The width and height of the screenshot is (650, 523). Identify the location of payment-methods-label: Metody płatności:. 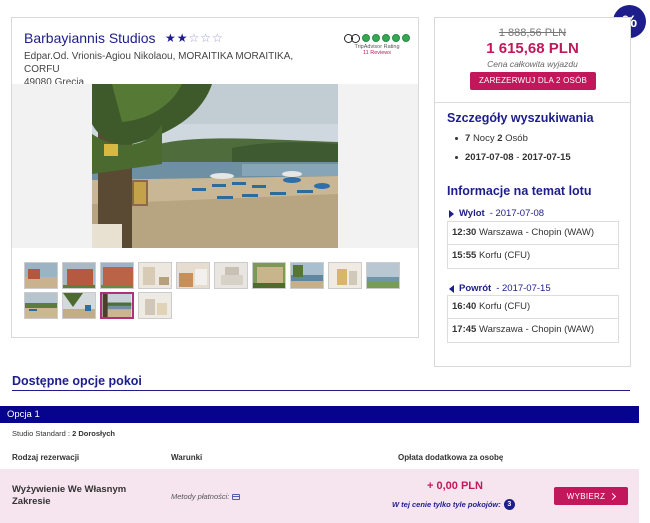
(200, 496).